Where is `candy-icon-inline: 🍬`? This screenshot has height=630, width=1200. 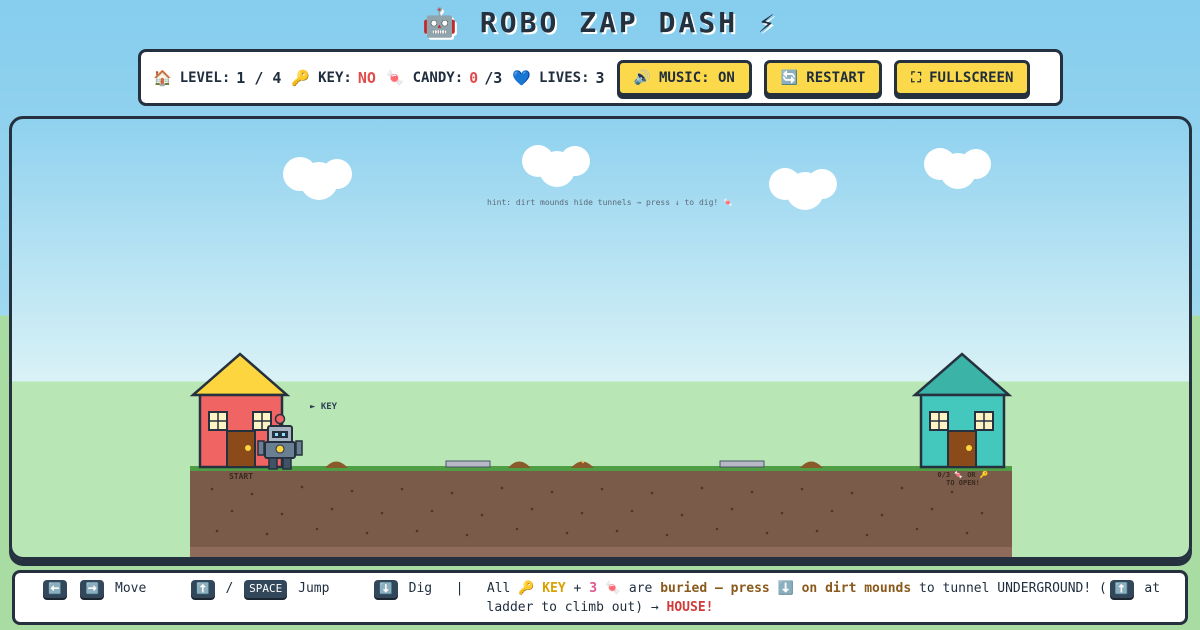 candy-icon-inline: 🍬 is located at coordinates (613, 588).